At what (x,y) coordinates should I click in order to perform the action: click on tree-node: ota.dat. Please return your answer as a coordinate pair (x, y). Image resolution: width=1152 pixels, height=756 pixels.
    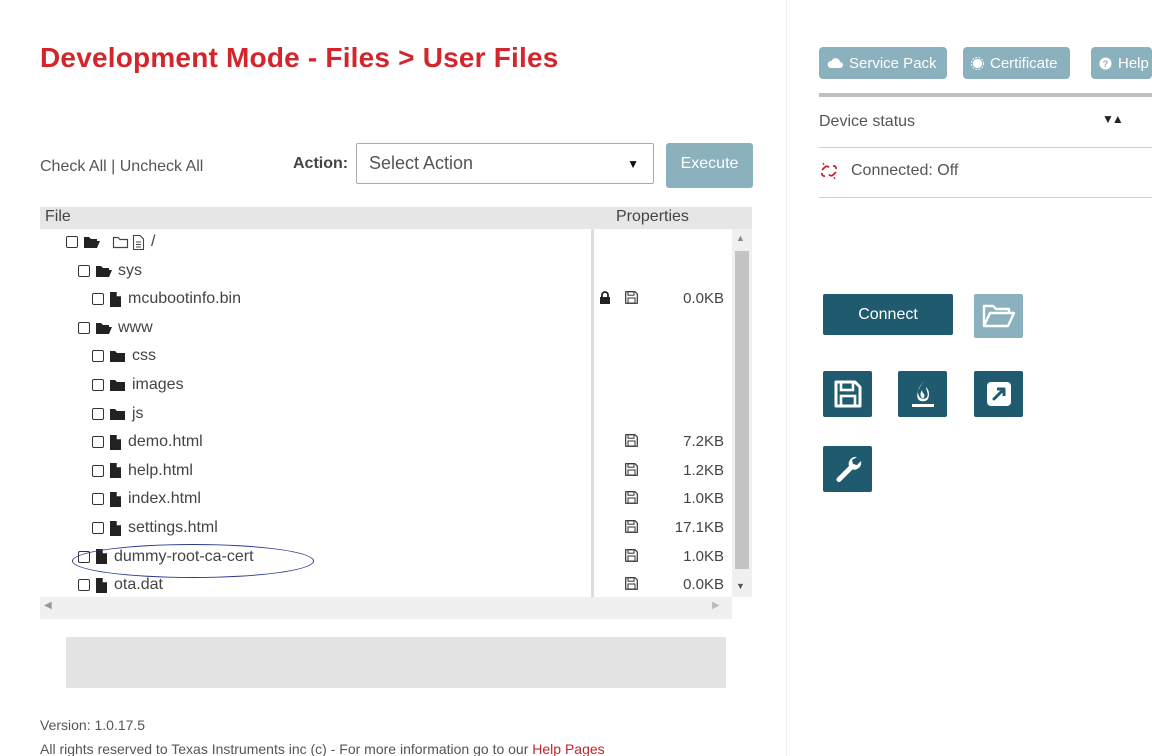
    Looking at the image, I should click on (120, 585).